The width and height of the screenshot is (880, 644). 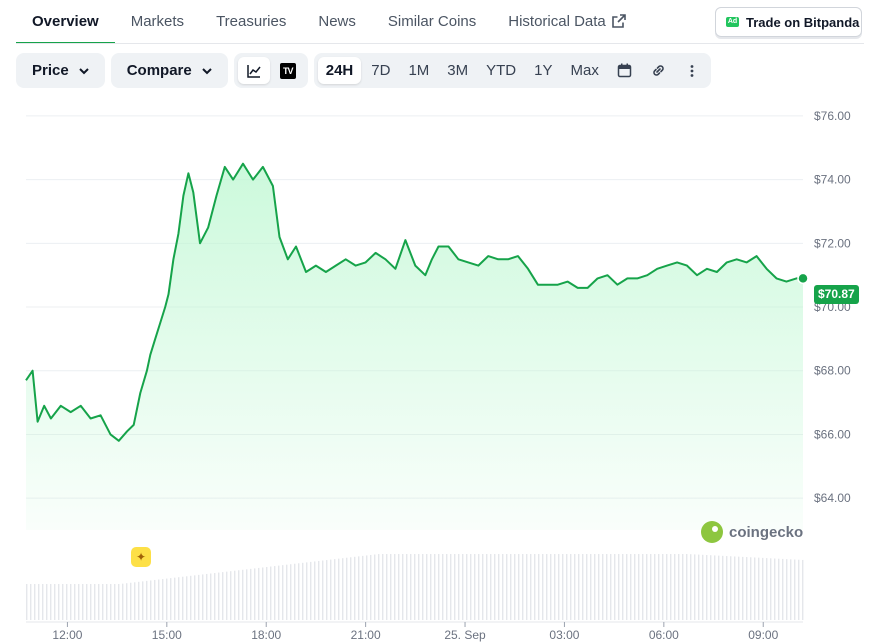 I want to click on coingecko-watermark: coingecko, so click(x=752, y=532).